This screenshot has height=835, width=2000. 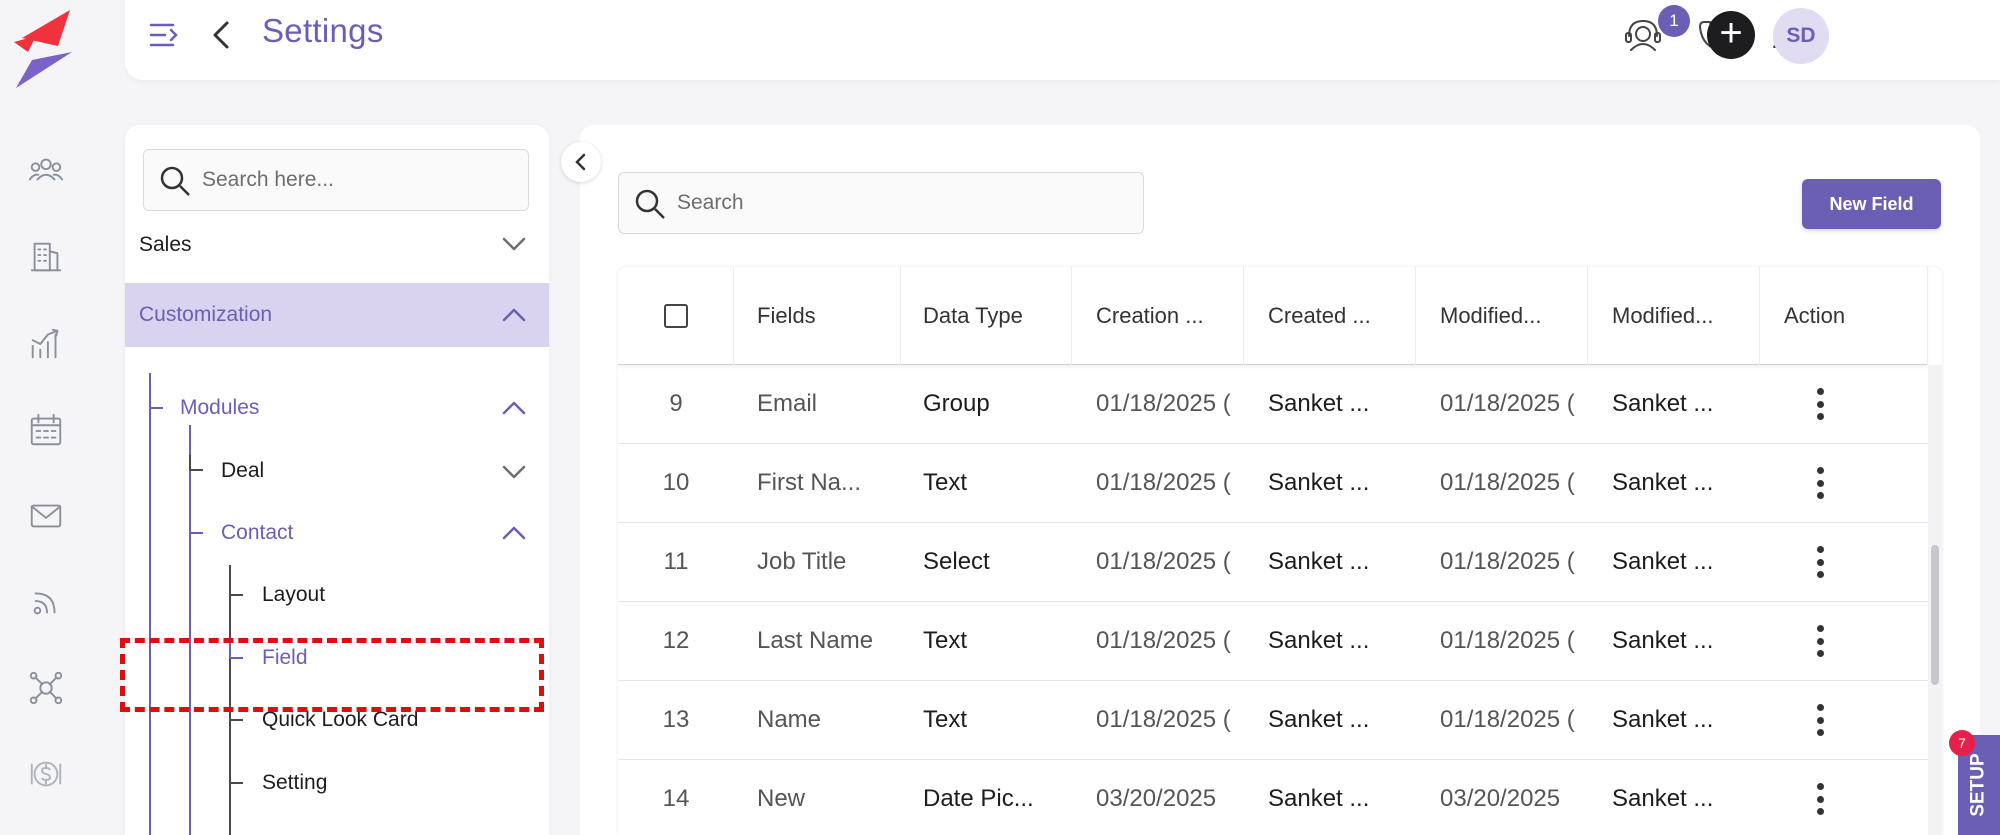 I want to click on add-new-button: +, so click(x=1731, y=35).